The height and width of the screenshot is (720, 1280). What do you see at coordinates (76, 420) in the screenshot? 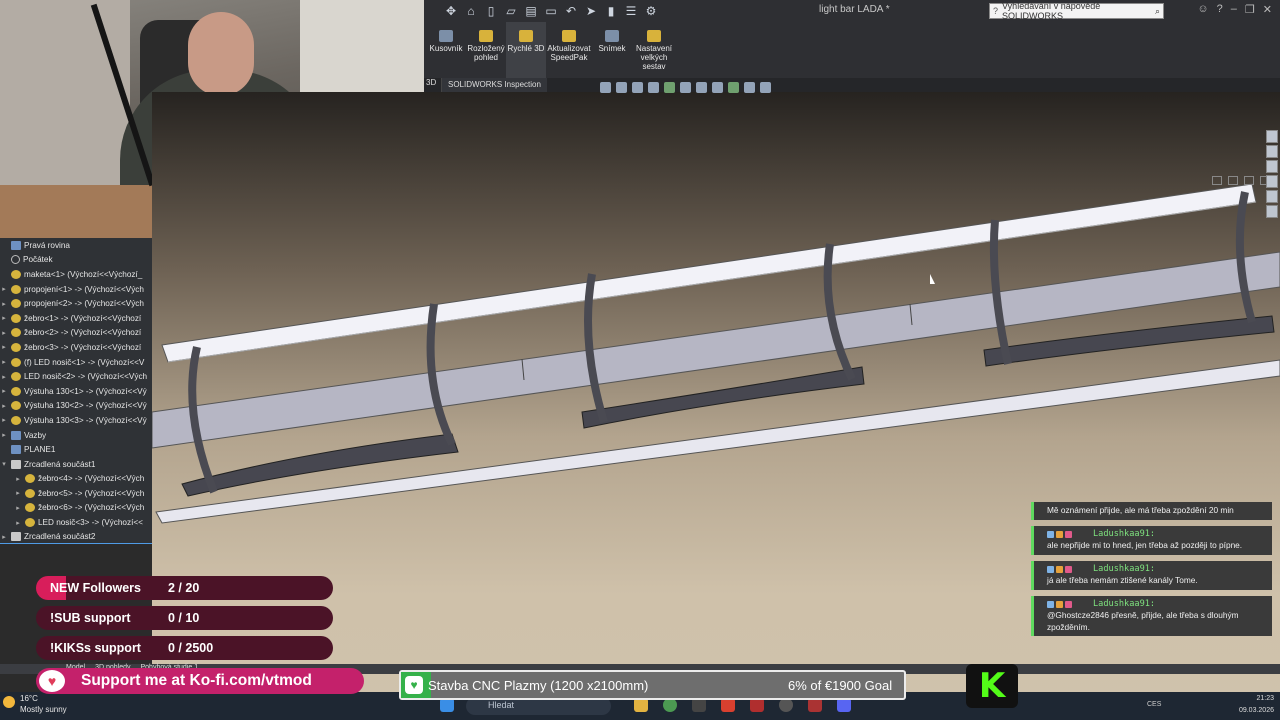
I see `tree-item: ▸ Výstuha 130<3> -> (Výchozí<<Vý` at bounding box center [76, 420].